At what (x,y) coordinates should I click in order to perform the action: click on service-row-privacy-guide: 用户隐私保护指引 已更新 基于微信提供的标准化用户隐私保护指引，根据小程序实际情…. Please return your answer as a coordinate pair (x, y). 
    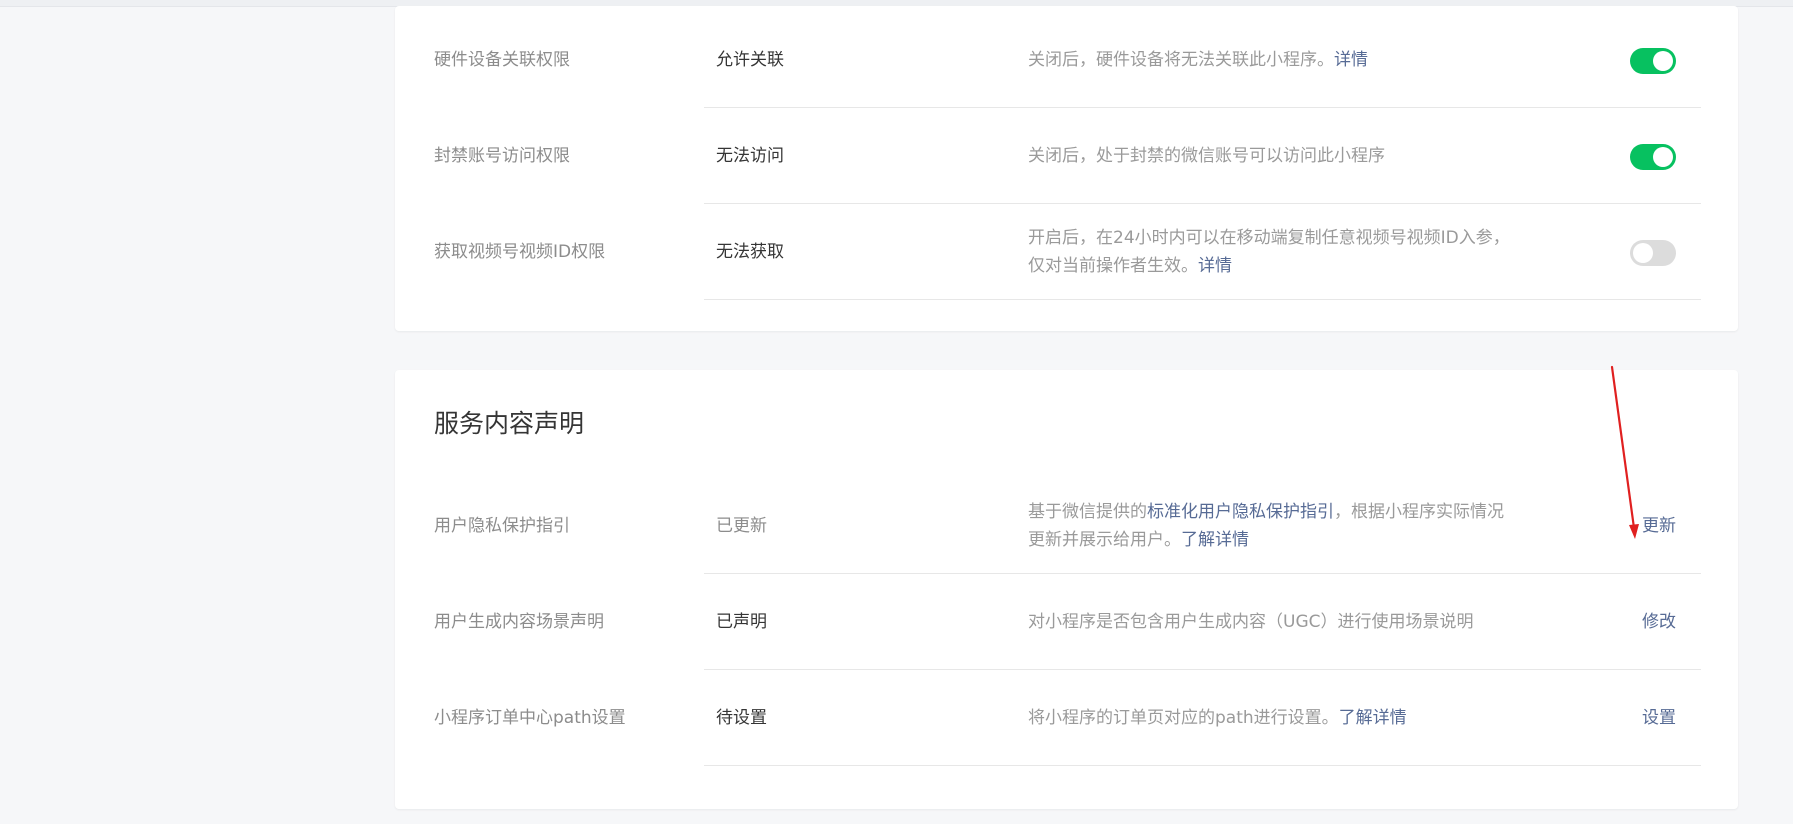
    Looking at the image, I should click on (1066, 526).